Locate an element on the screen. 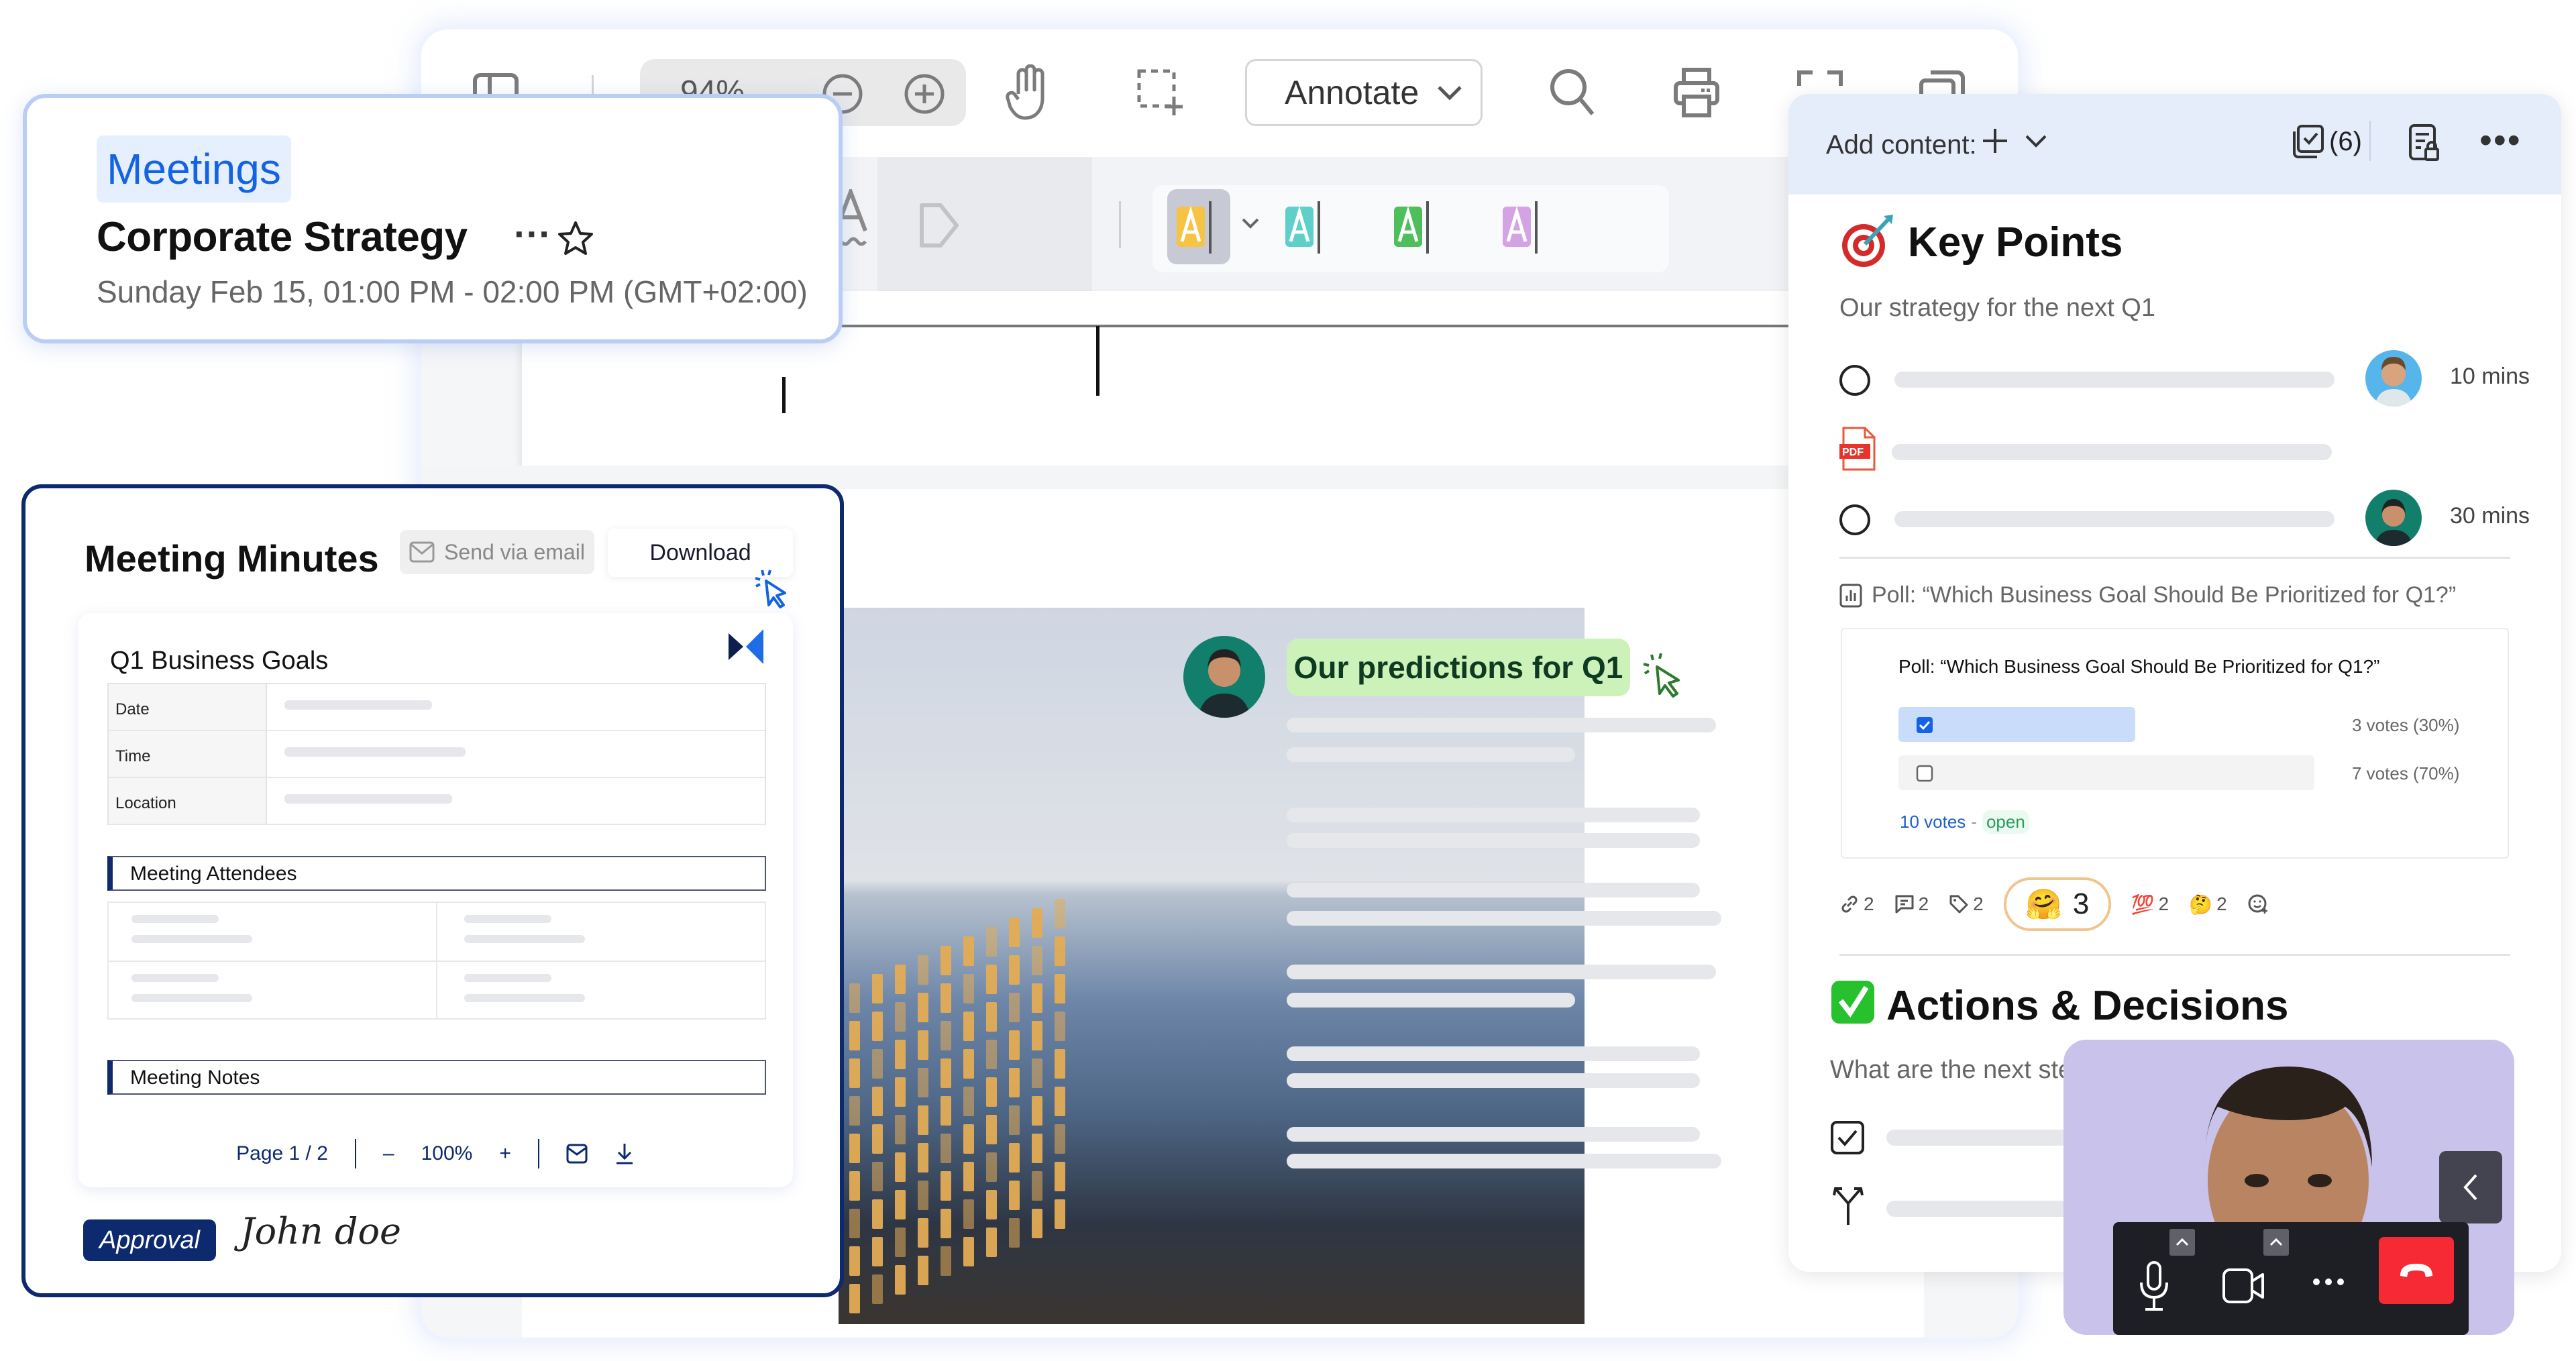 The width and height of the screenshot is (2576, 1361). collapse-panel-button is located at coordinates (2470, 1187).